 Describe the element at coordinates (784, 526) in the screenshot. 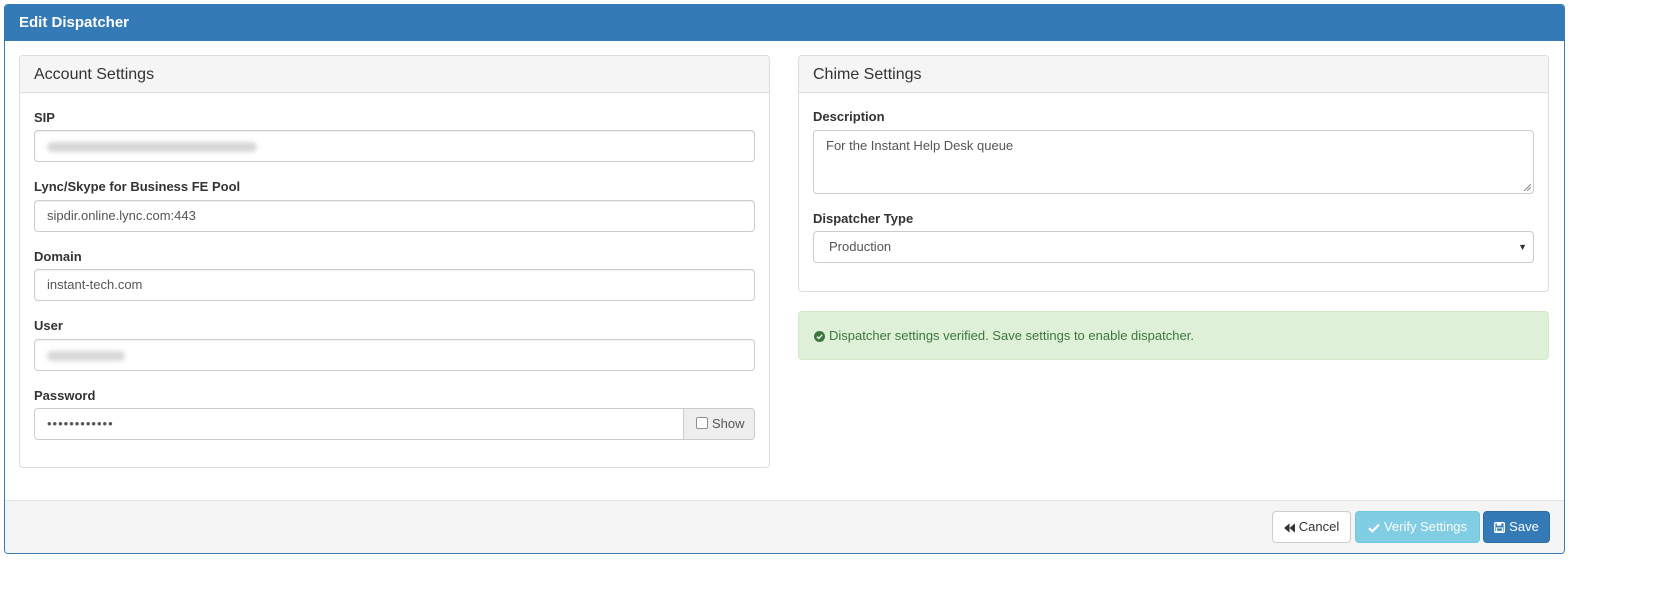

I see `modal-footer: Cancel Verify Settings Save` at that location.